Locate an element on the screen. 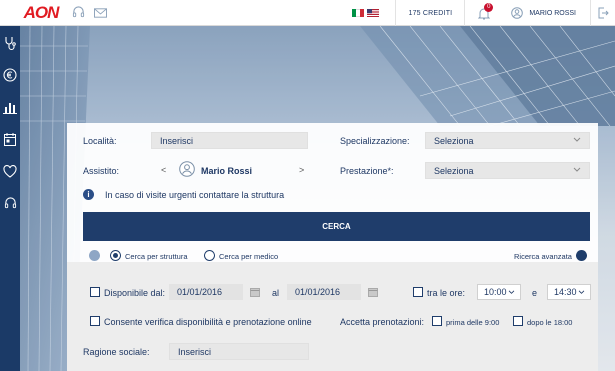 The width and height of the screenshot is (615, 371). date-to-input: 01/01/2016 is located at coordinates (324, 292).